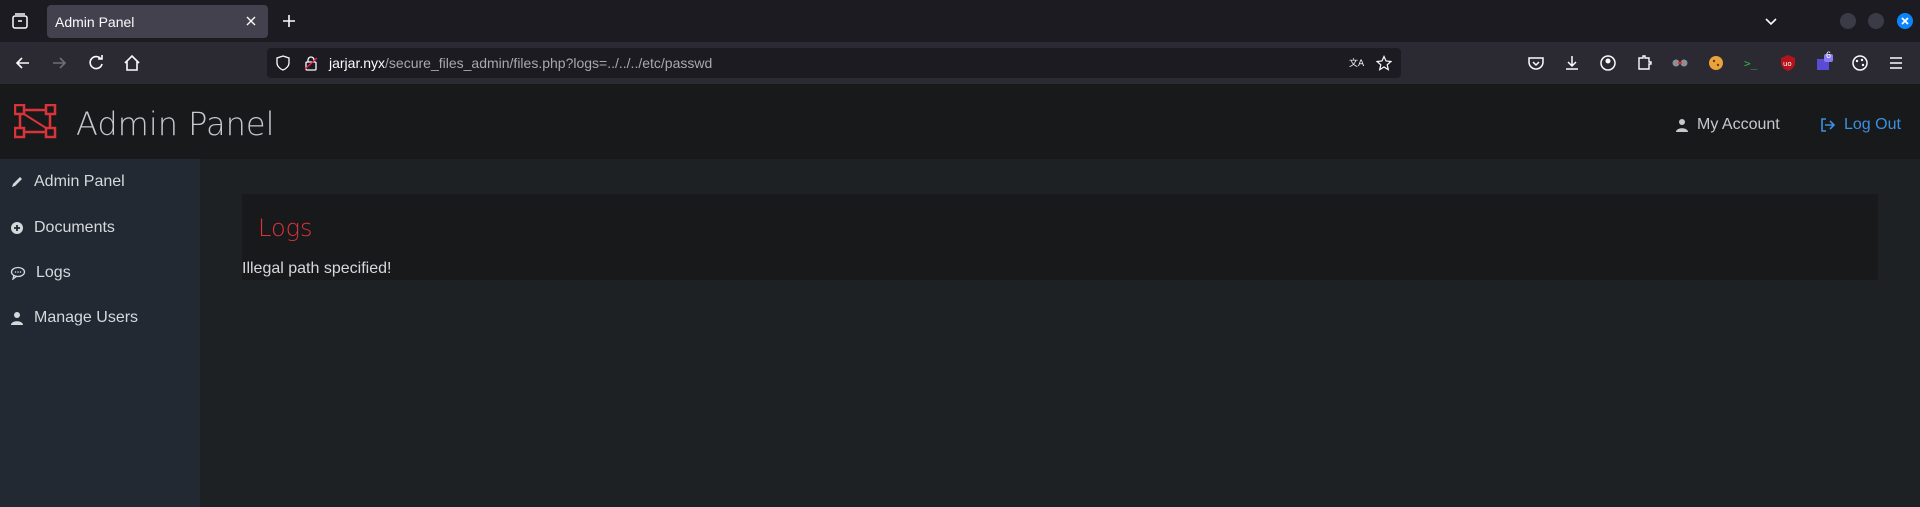  I want to click on sign-out-icon, so click(1828, 125).